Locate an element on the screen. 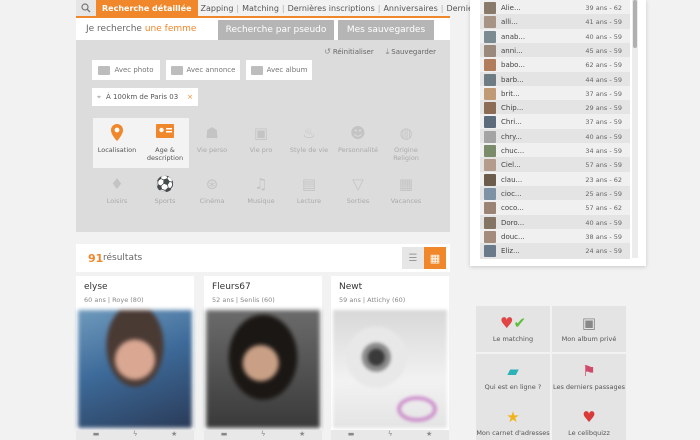 This screenshot has width=700, height=440. save-button: ⤓ Sauvegarder is located at coordinates (411, 52).